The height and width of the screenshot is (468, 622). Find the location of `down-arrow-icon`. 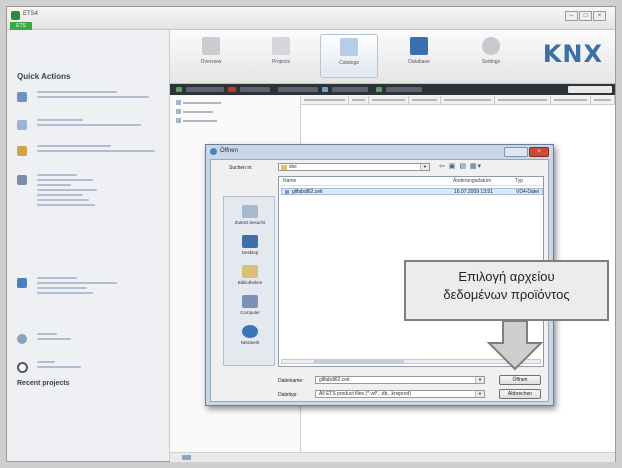

down-arrow-icon is located at coordinates (515, 346).